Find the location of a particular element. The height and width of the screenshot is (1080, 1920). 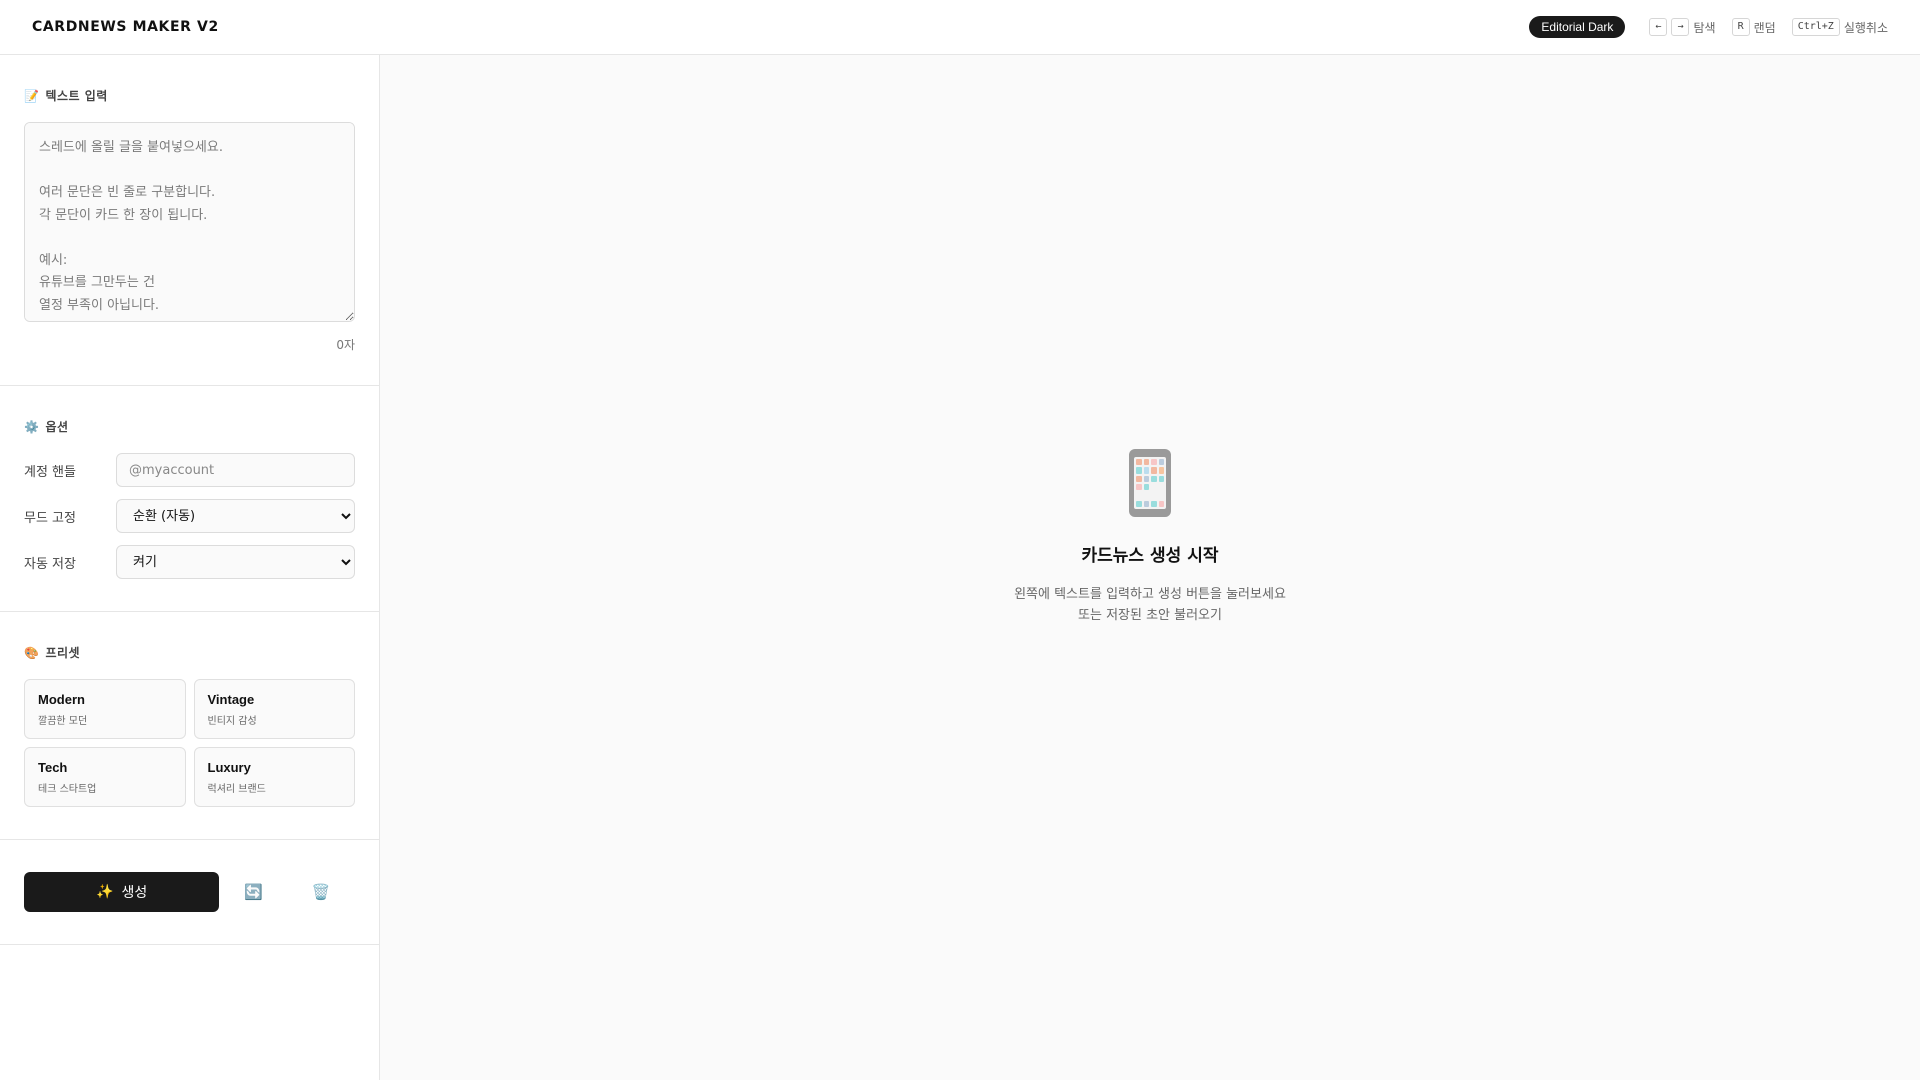

header-right: Editorial Dark ← → 탐색 R 랜덤 Ctrl+Z 실행취소 is located at coordinates (1708, 27).